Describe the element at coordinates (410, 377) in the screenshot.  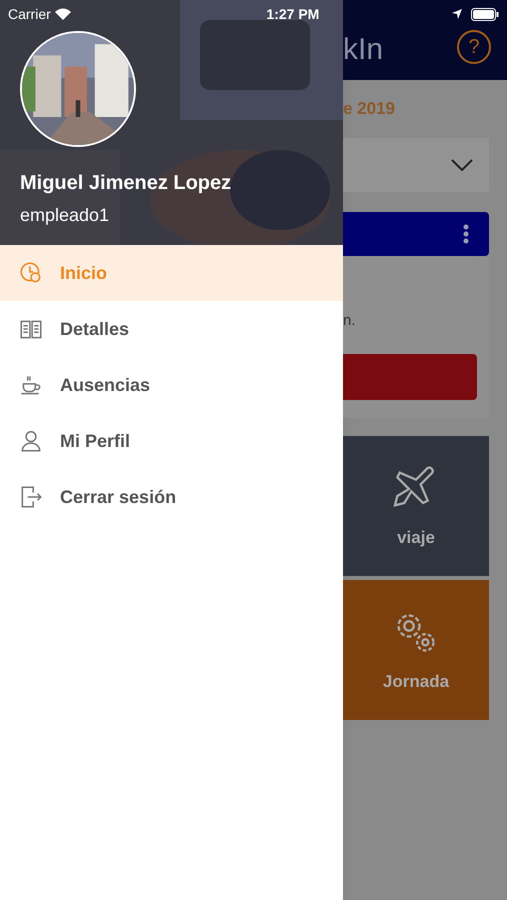
I see `action-button` at that location.